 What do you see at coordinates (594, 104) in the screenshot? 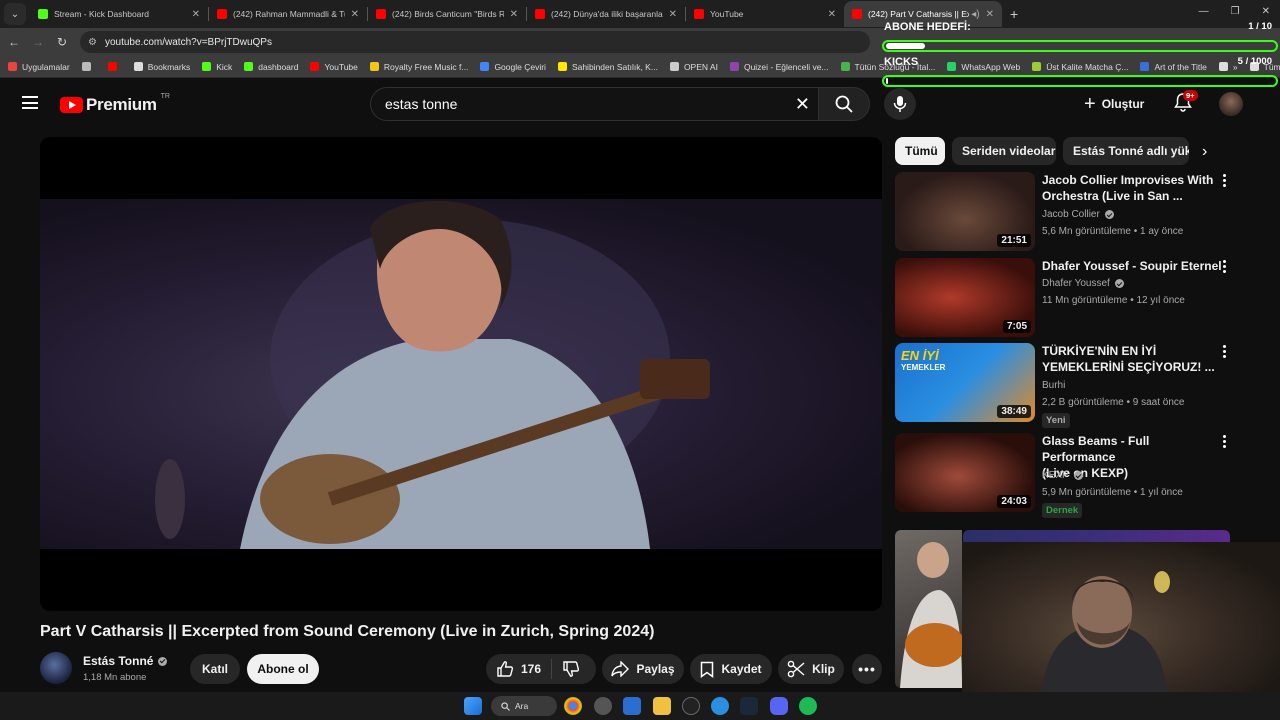
I see `search-input: estas tonne ✕` at bounding box center [594, 104].